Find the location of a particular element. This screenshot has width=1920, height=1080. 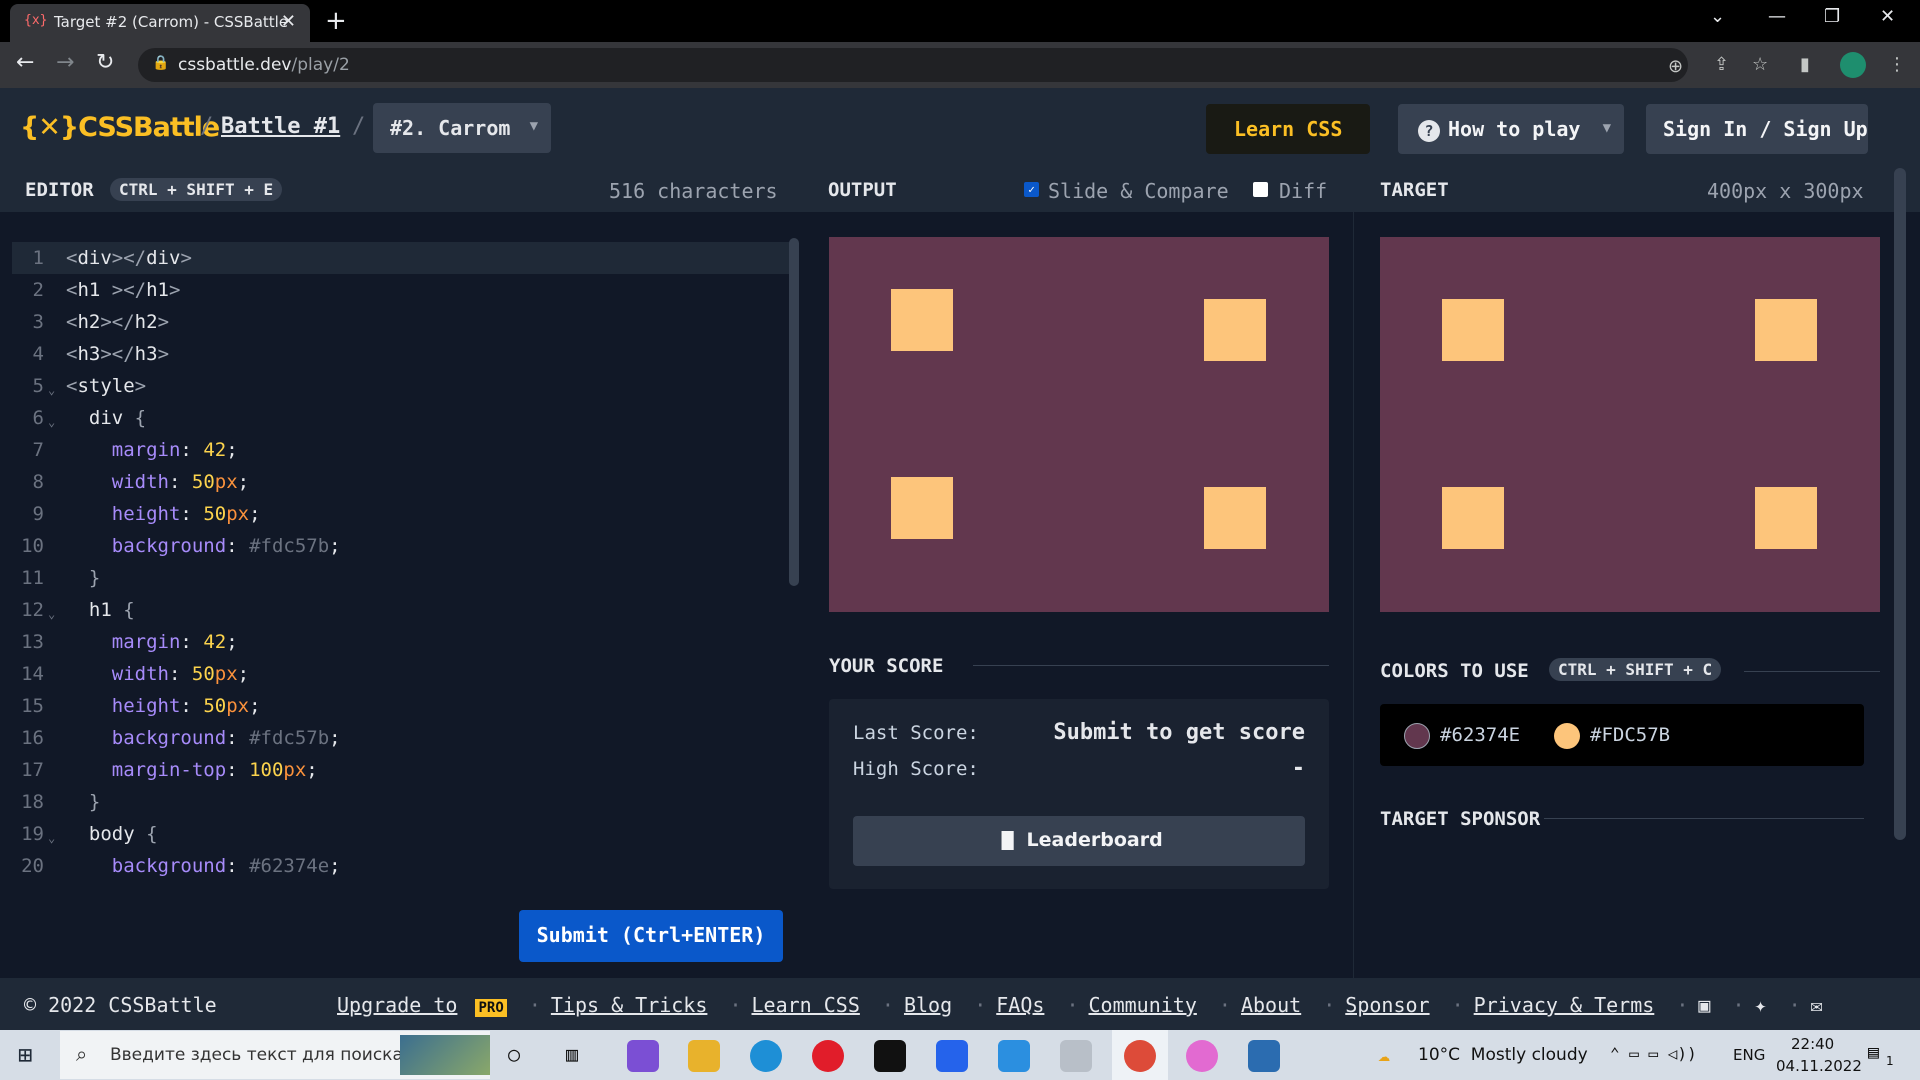

share-icon: ⇪ is located at coordinates (1721, 64).